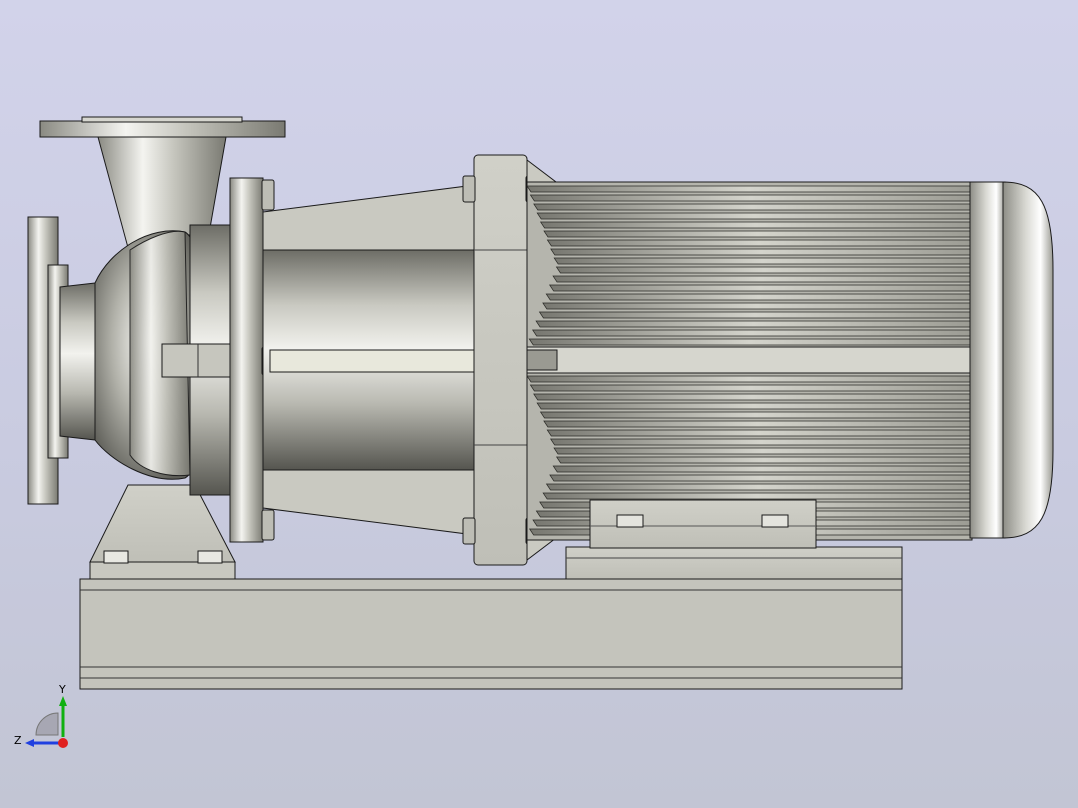 Image resolution: width=1078 pixels, height=808 pixels. Describe the element at coordinates (1011, 360) in the screenshot. I see `fan-cover` at that location.